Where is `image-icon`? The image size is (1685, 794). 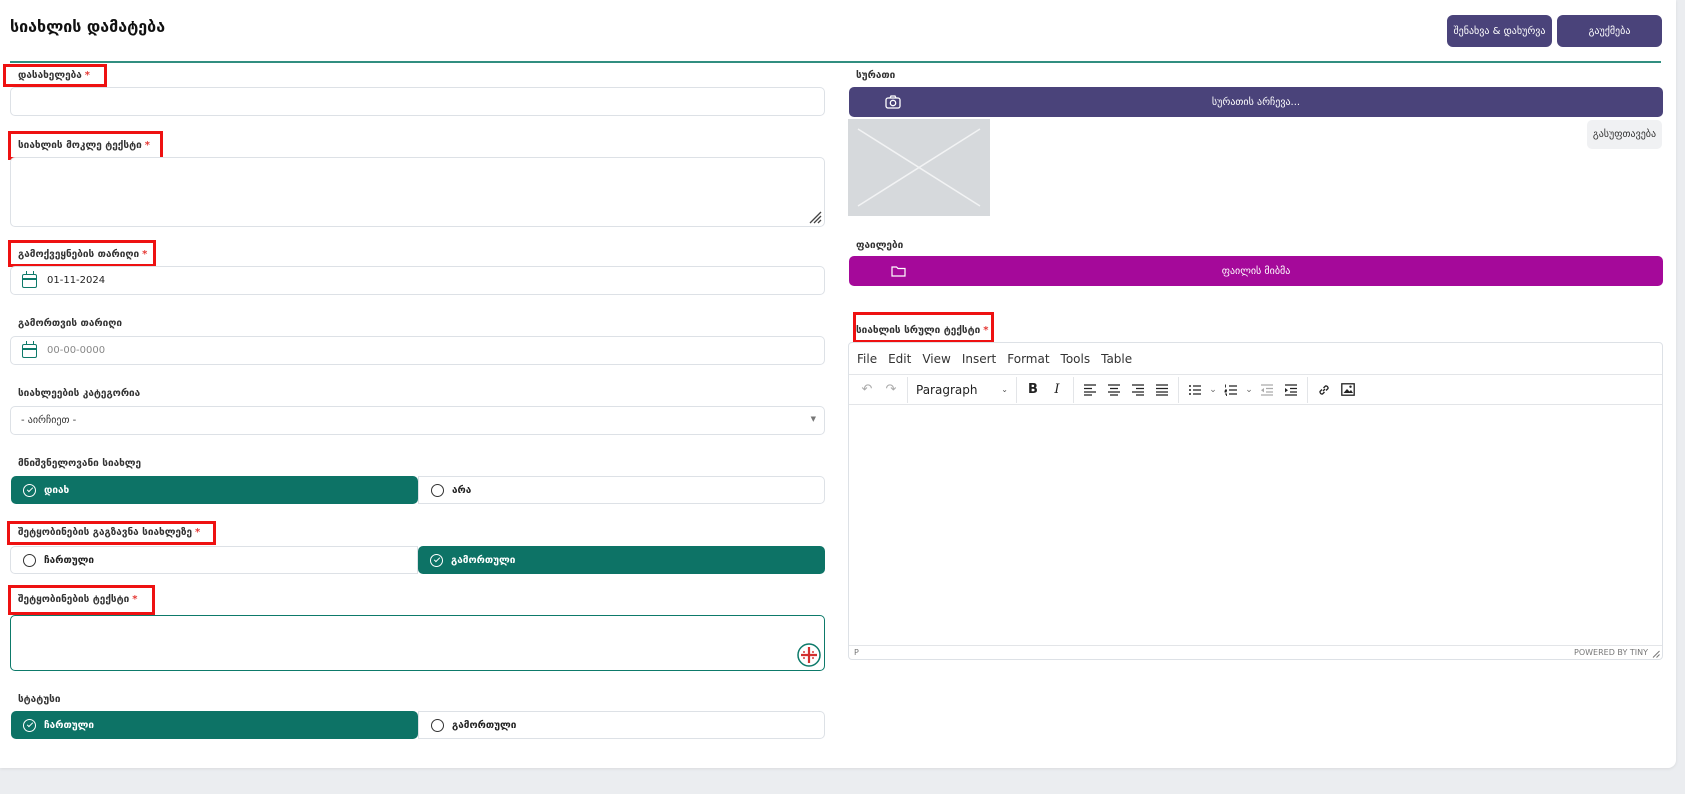 image-icon is located at coordinates (1348, 390).